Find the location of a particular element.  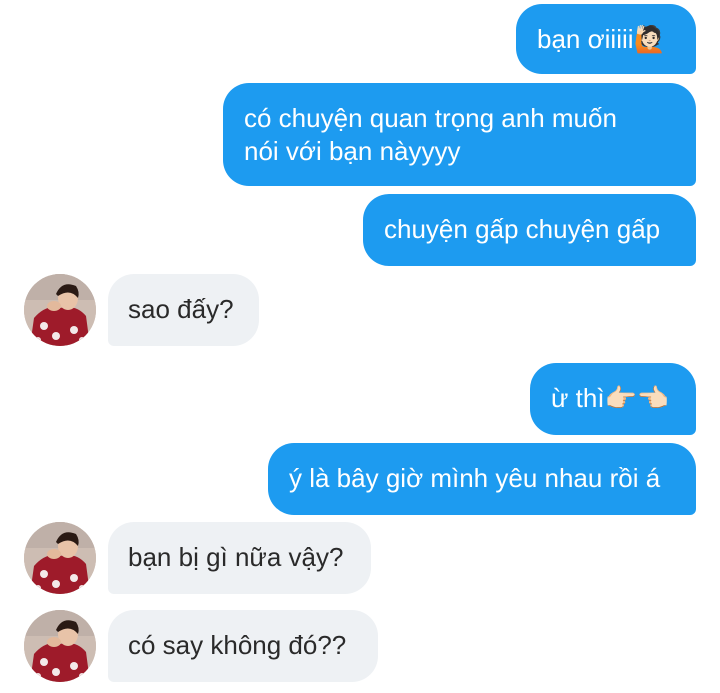

received-message: bạn bị gì nữa vậy? is located at coordinates (239, 558).